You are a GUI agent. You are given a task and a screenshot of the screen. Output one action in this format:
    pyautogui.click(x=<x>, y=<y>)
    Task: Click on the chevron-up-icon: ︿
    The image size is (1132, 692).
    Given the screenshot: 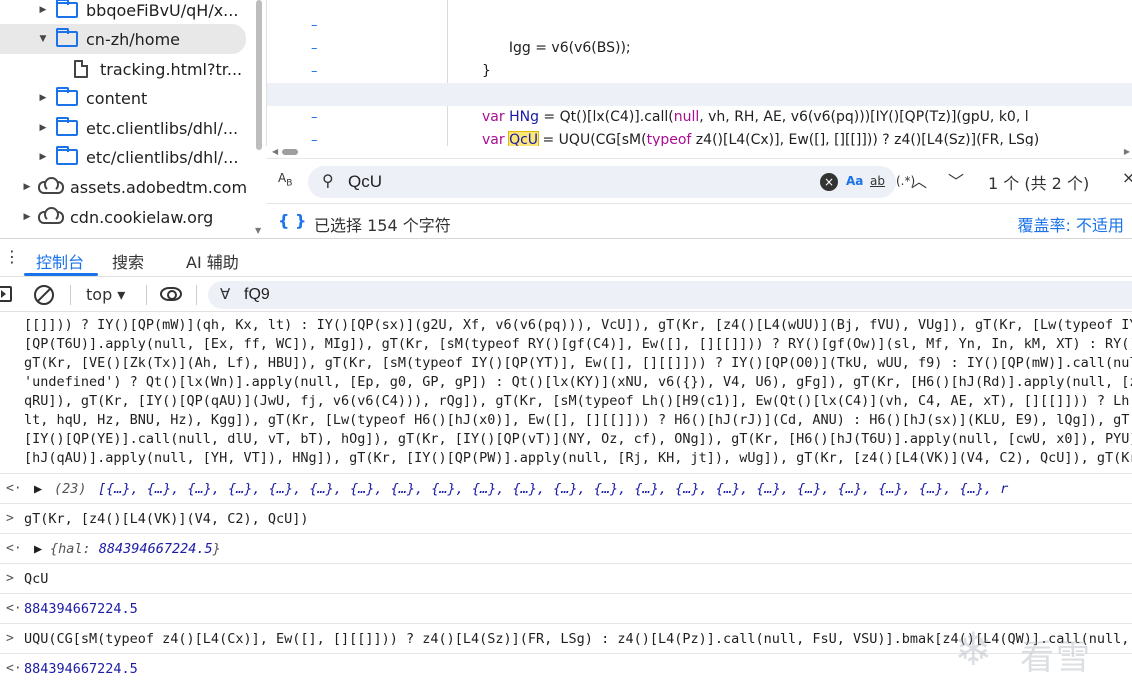 What is the action you would take?
    pyautogui.click(x=919, y=180)
    